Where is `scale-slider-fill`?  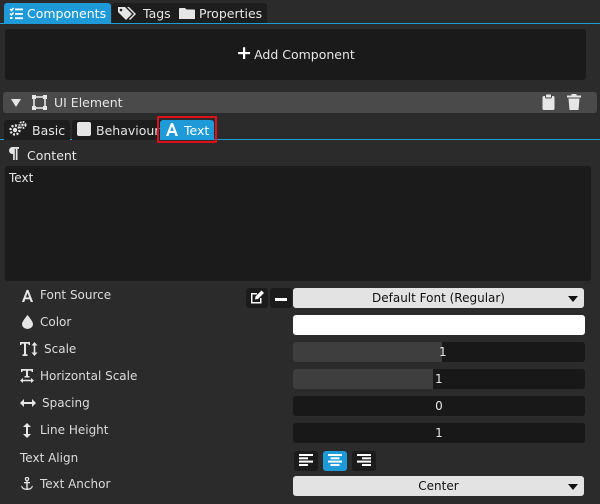 scale-slider-fill is located at coordinates (367, 352).